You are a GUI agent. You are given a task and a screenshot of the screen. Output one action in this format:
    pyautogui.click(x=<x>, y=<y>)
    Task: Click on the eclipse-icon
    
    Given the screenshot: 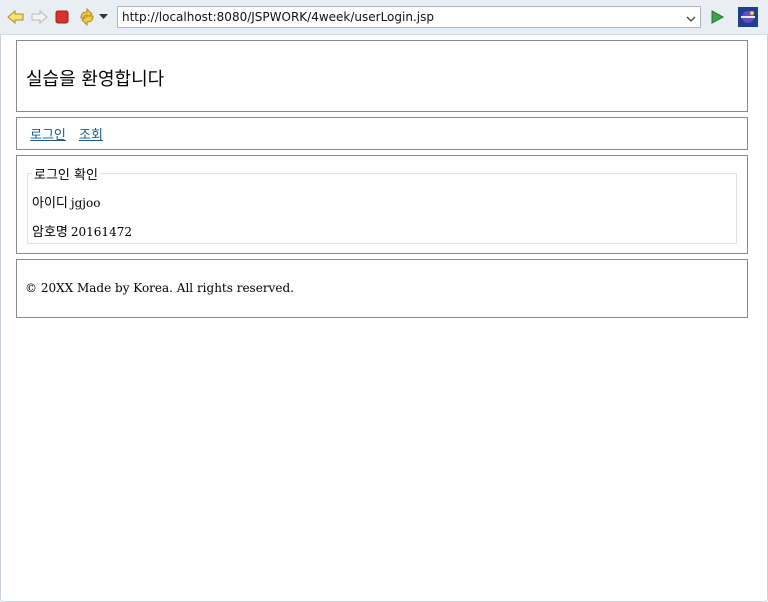 What is the action you would take?
    pyautogui.click(x=748, y=17)
    